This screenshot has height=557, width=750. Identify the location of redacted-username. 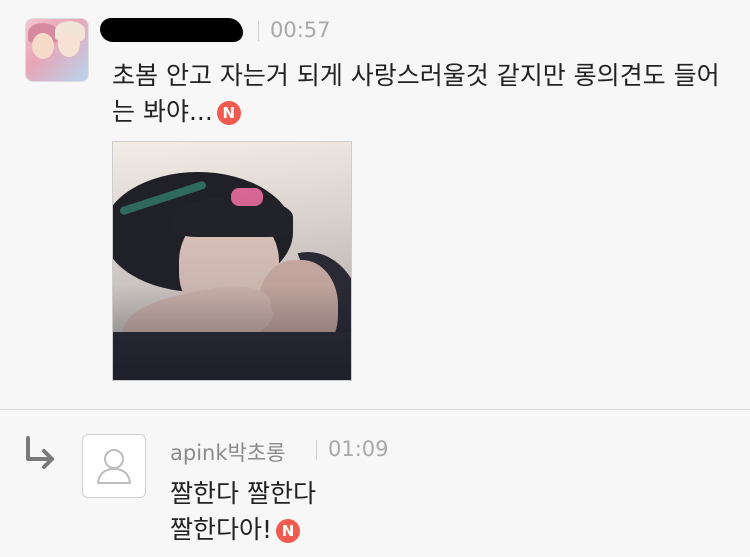
(171, 30).